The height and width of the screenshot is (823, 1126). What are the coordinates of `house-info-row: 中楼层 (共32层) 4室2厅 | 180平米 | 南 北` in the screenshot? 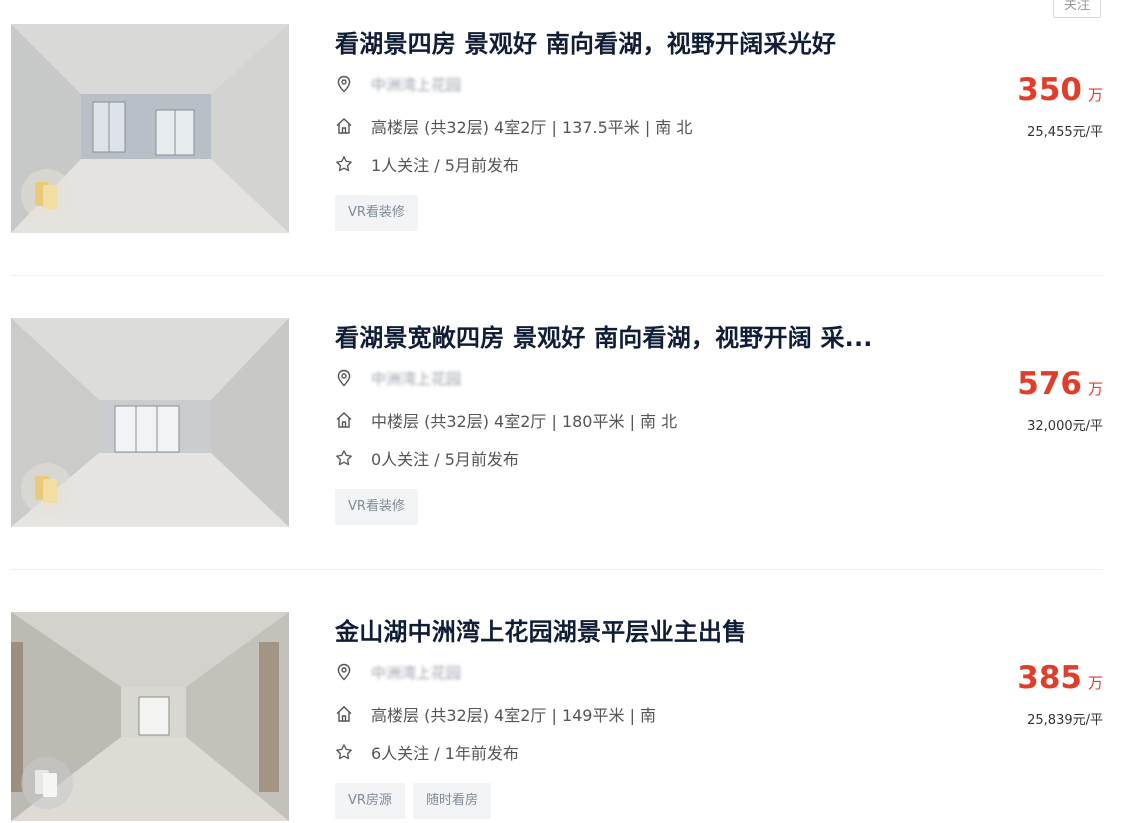 It's located at (506, 420).